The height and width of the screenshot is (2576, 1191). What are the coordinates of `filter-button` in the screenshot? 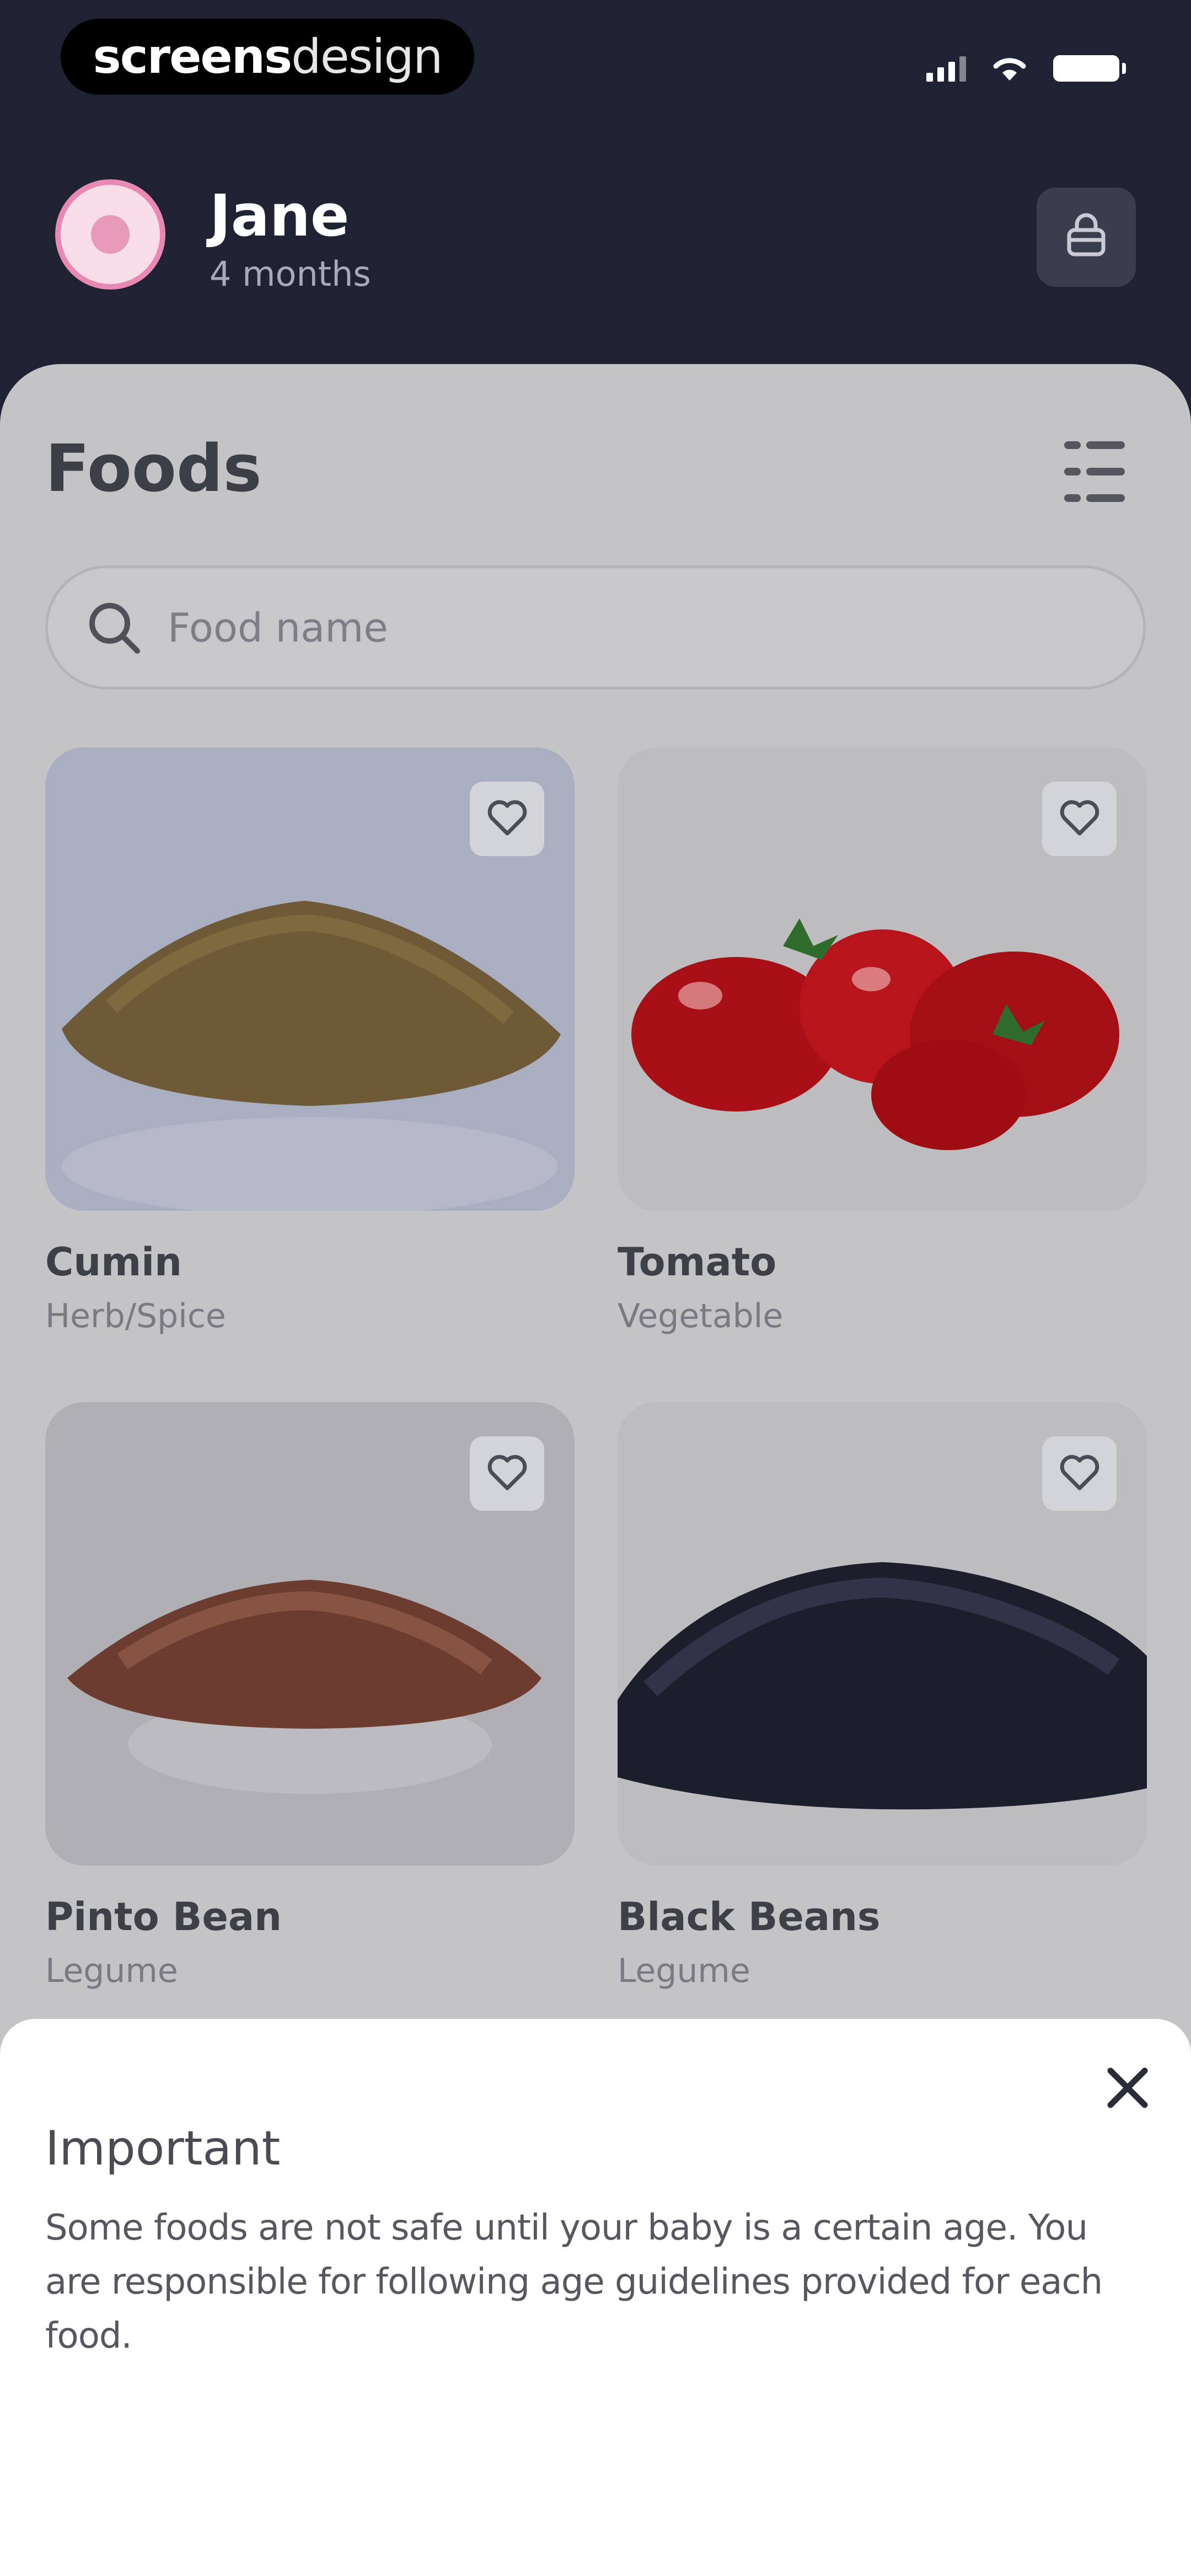 It's located at (1094, 471).